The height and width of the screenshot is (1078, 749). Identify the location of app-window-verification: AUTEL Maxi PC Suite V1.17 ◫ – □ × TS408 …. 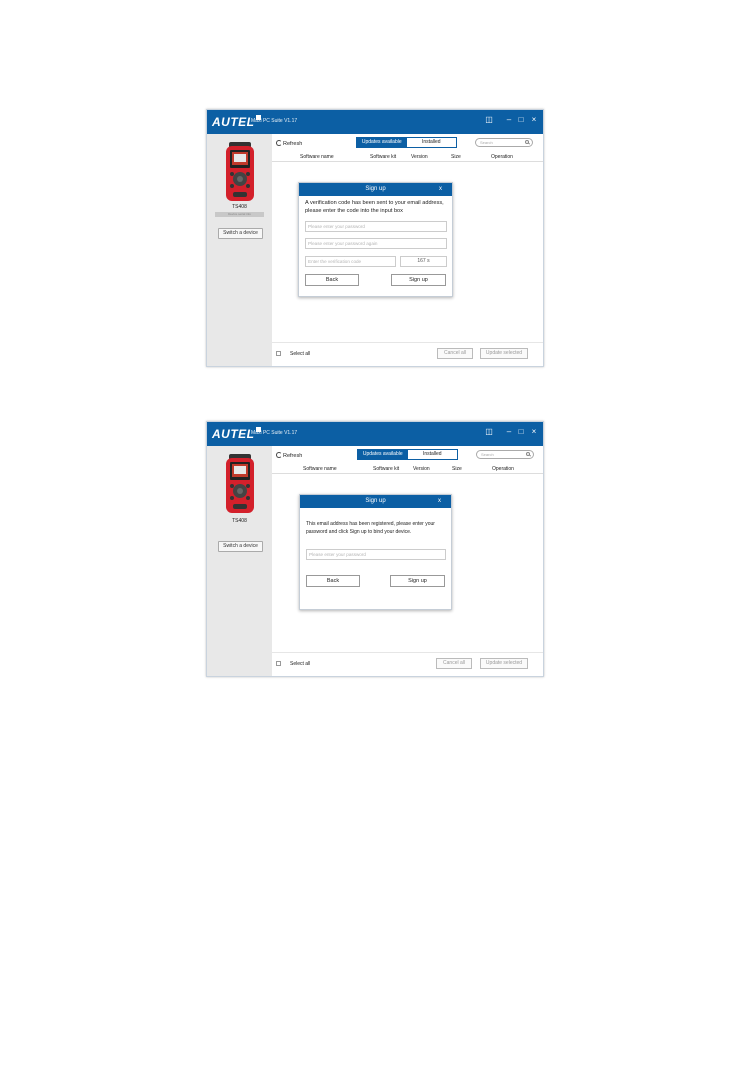
(375, 238).